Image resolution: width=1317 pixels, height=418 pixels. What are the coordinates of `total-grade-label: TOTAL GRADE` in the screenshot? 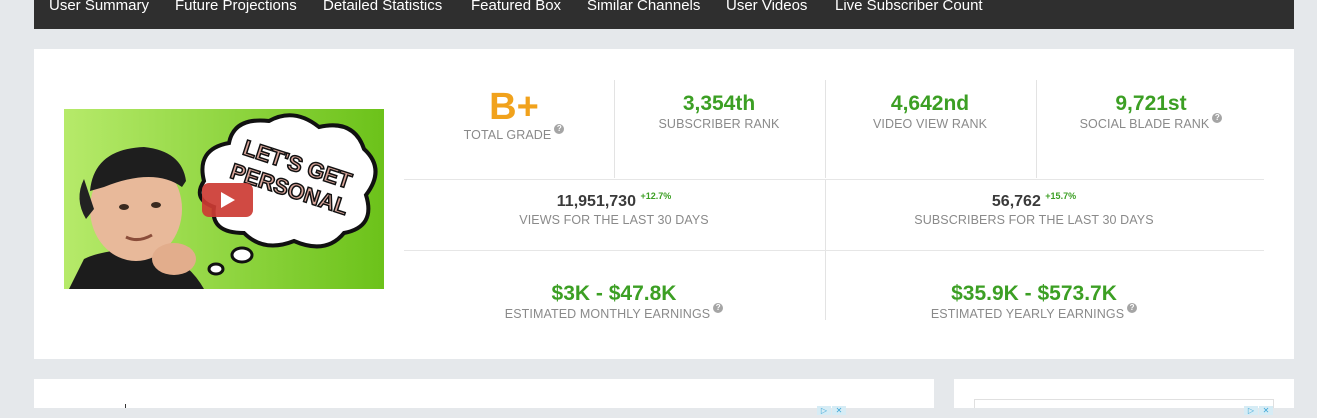 It's located at (507, 135).